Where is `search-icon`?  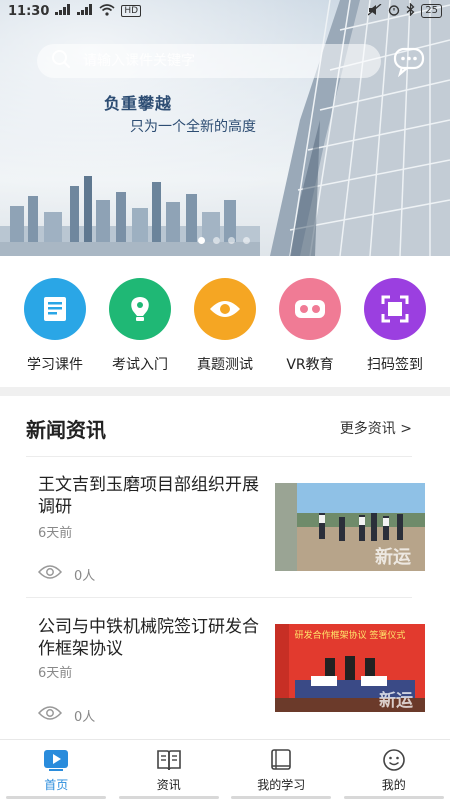 search-icon is located at coordinates (61, 61).